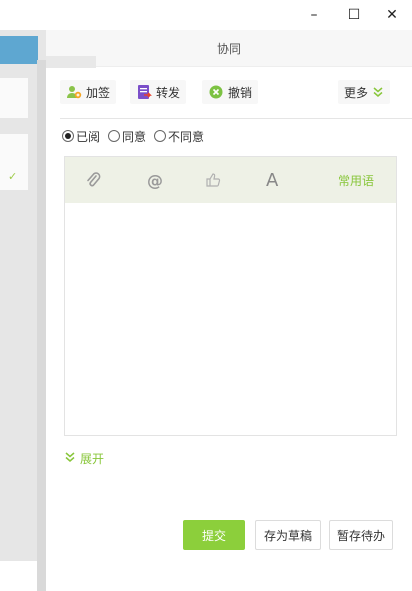  What do you see at coordinates (356, 180) in the screenshot?
I see `common-phrases-button: 常用语` at bounding box center [356, 180].